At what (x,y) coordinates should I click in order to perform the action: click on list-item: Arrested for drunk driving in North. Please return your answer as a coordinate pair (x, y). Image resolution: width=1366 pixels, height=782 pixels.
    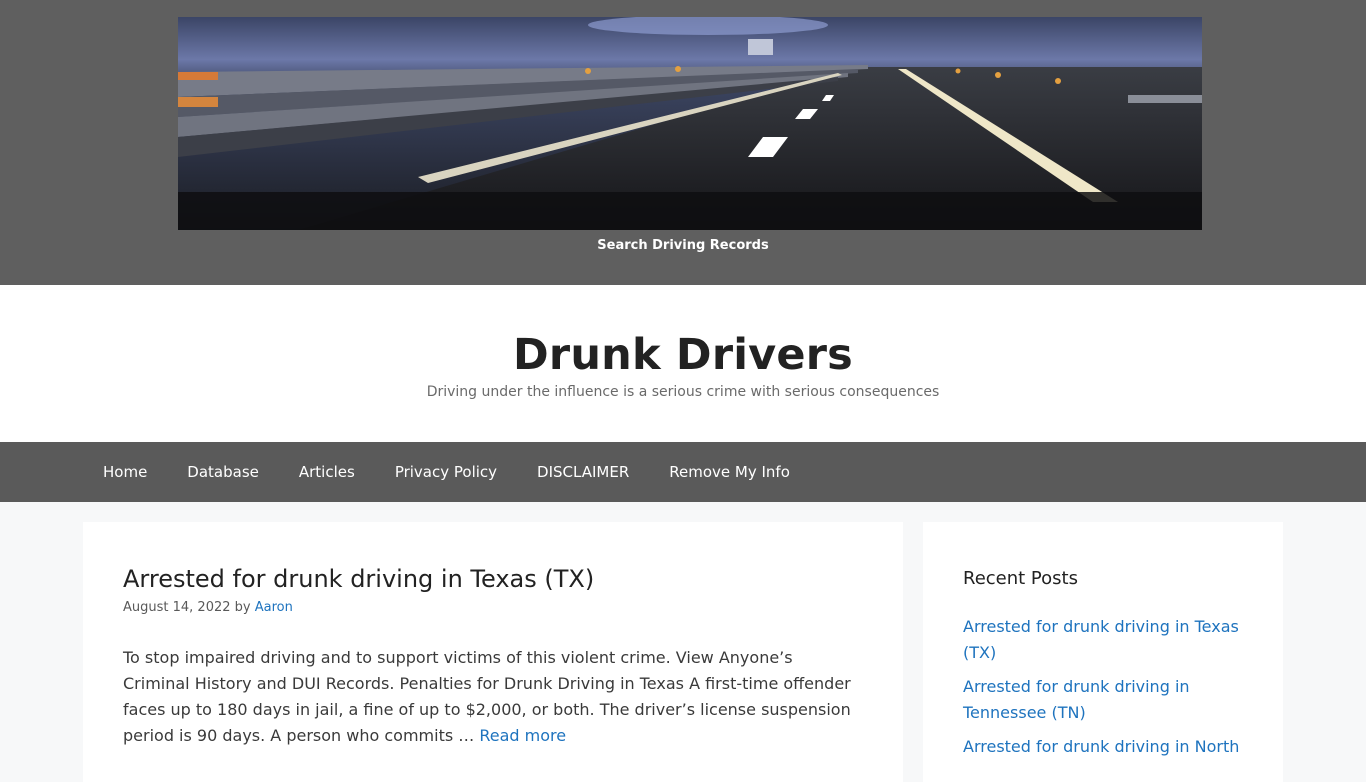
    Looking at the image, I should click on (1103, 747).